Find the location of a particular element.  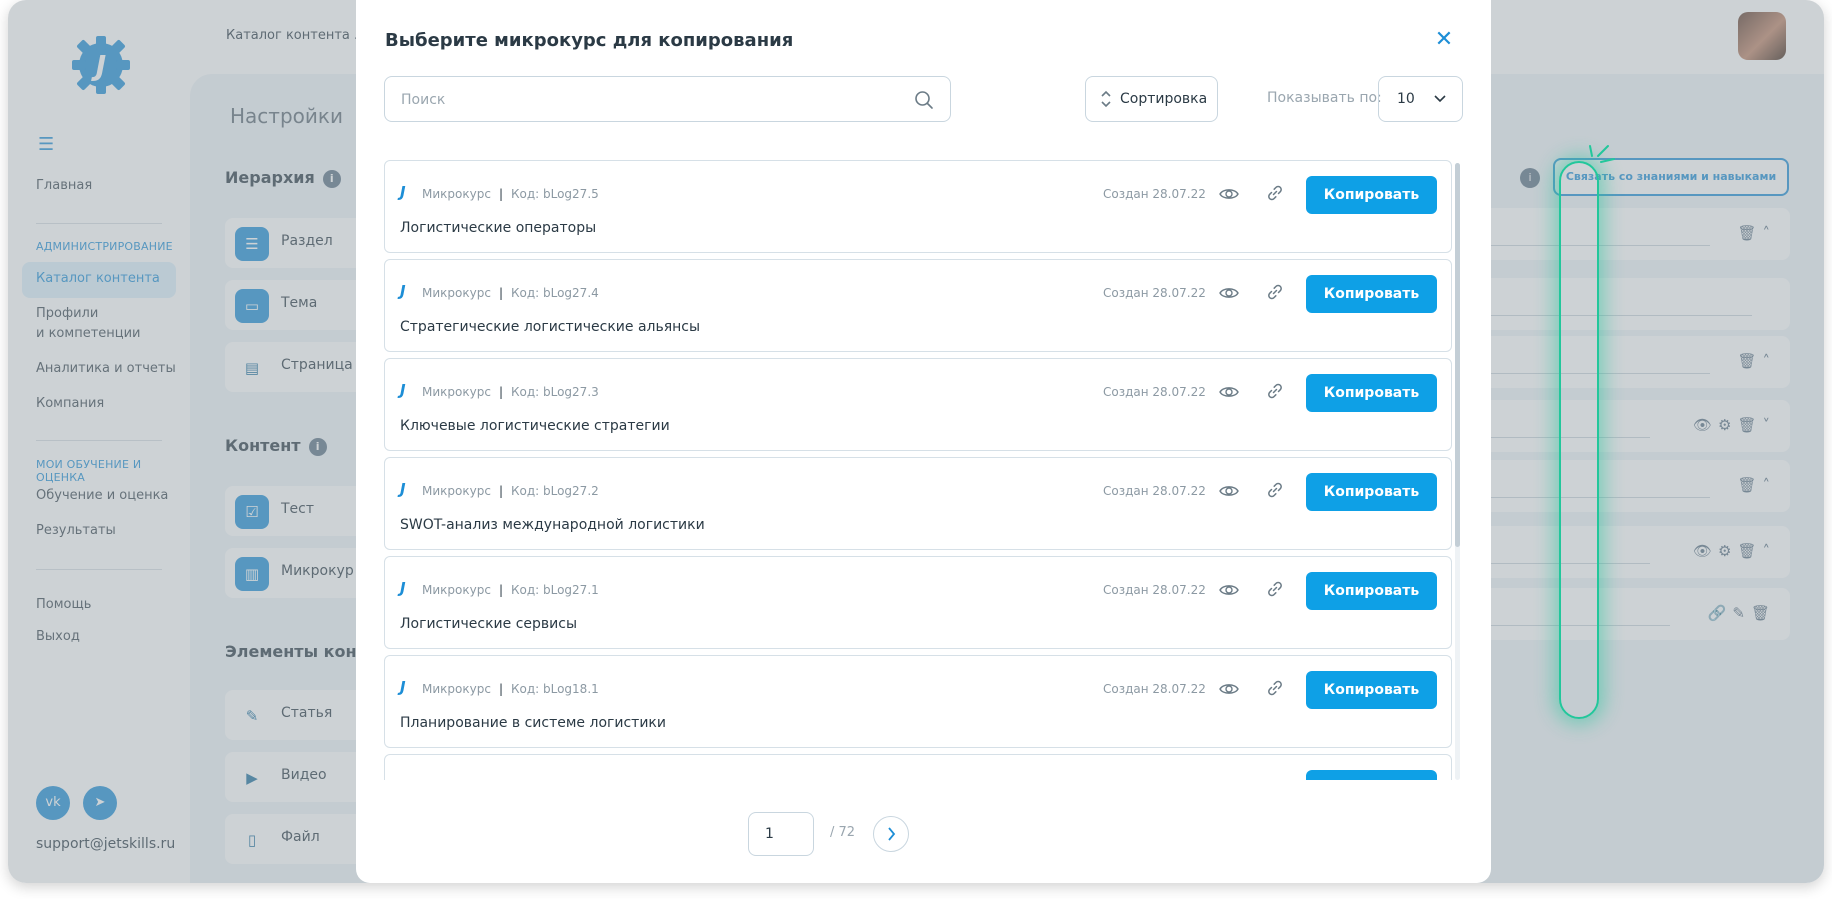

microcourse-title: Логистические операторы is located at coordinates (498, 228).